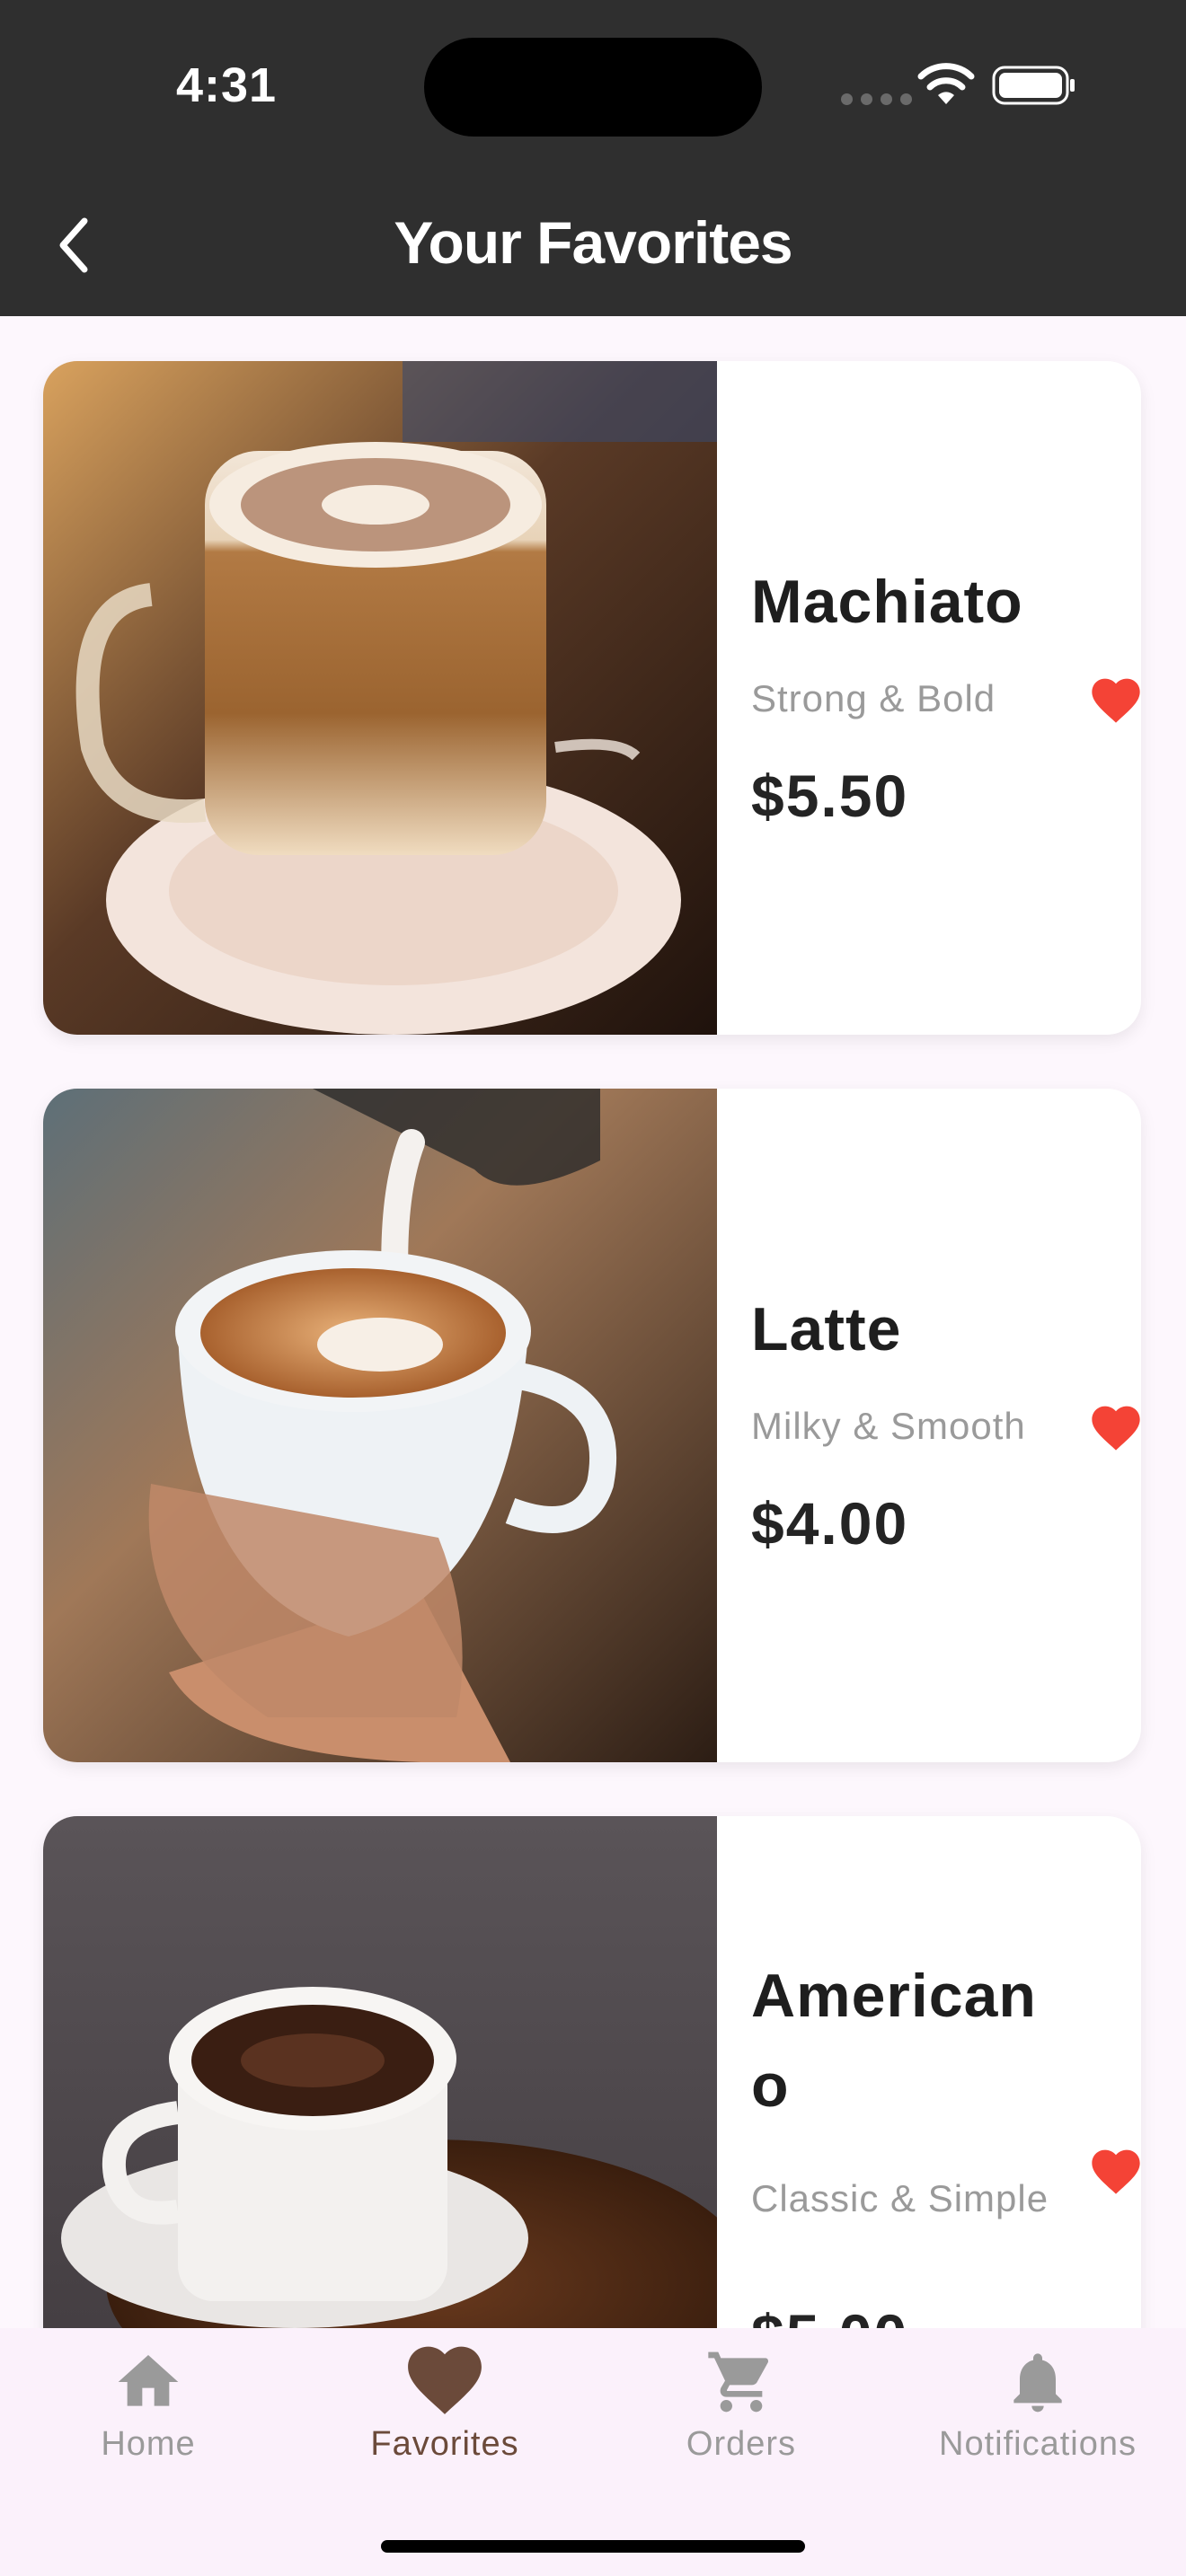  I want to click on coffee-description: Classic & Simple, so click(900, 2198).